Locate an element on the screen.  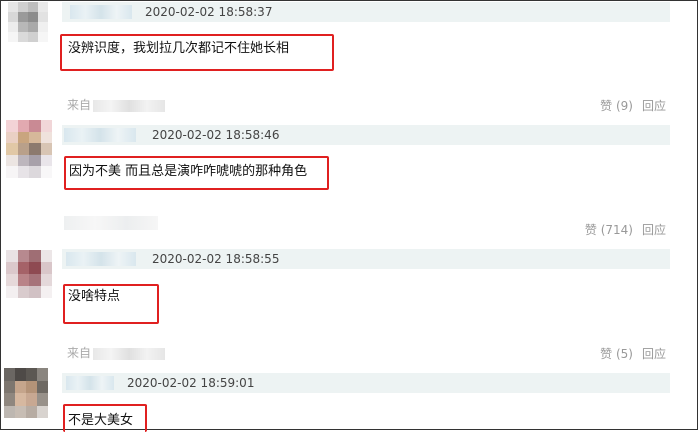
comment-timestamp: 2020-02-02 18:59:01 is located at coordinates (191, 383).